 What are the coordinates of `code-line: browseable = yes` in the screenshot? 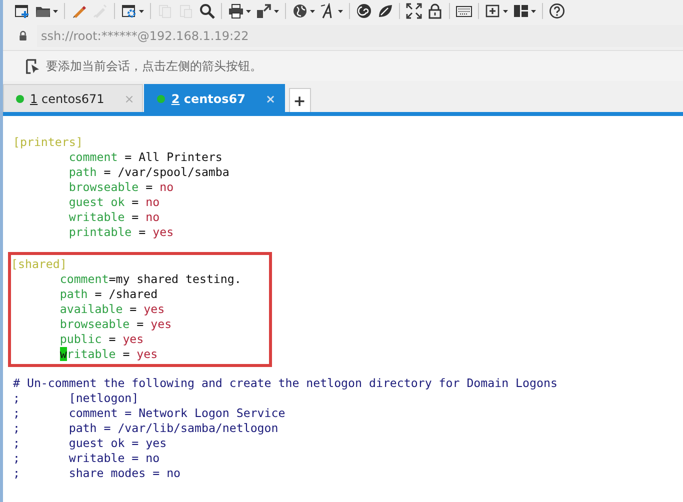 It's located at (116, 324).